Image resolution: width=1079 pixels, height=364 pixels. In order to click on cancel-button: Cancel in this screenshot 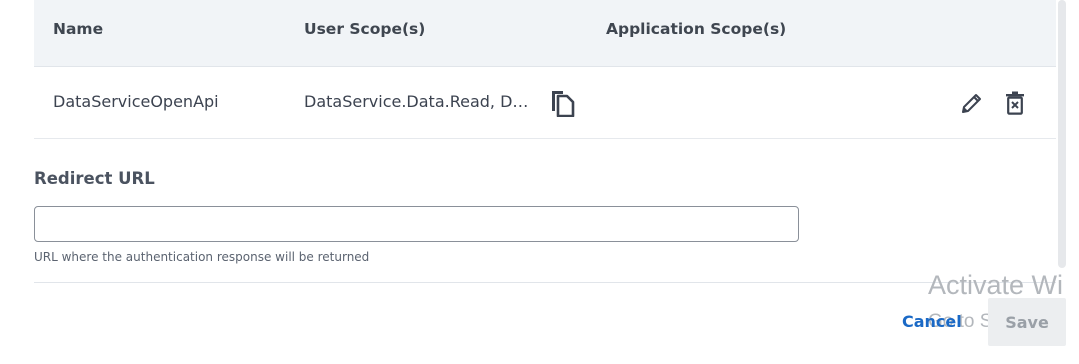, I will do `click(932, 321)`.